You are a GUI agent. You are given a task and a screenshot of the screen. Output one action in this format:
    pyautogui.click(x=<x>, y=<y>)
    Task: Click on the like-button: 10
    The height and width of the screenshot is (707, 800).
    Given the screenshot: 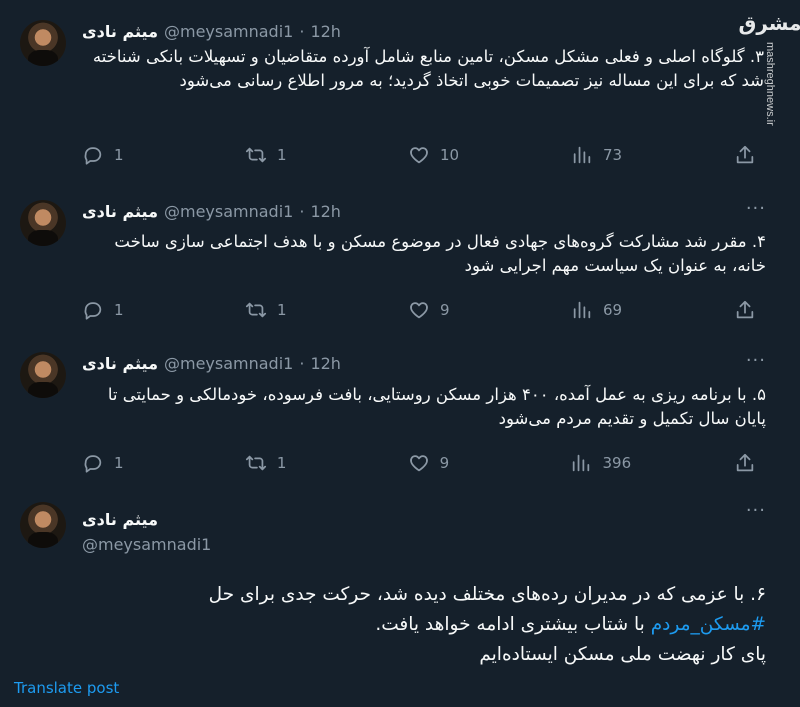 What is the action you would take?
    pyautogui.click(x=438, y=155)
    